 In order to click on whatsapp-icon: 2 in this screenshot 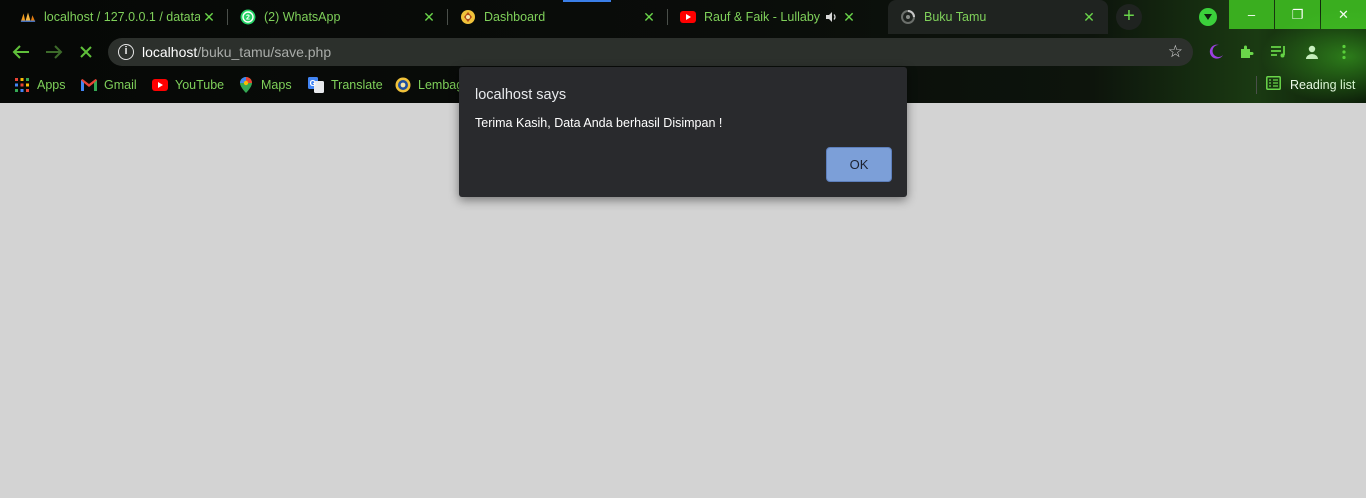, I will do `click(248, 17)`.